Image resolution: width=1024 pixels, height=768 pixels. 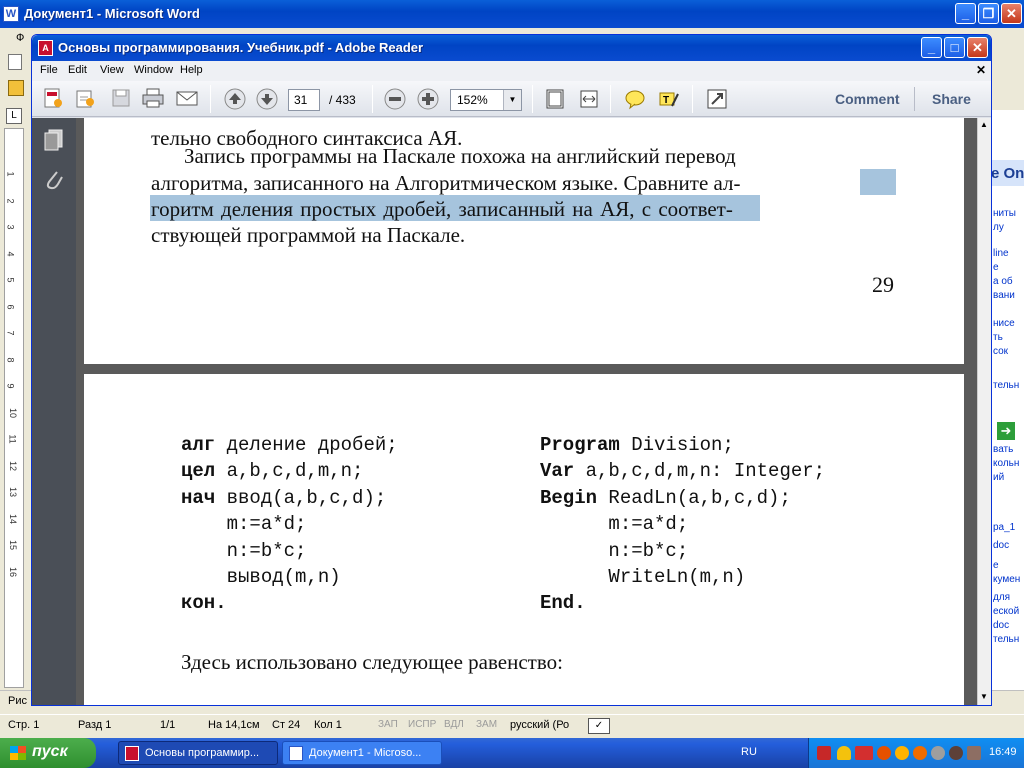 What do you see at coordinates (54, 140) in the screenshot?
I see `pages-panel-icon` at bounding box center [54, 140].